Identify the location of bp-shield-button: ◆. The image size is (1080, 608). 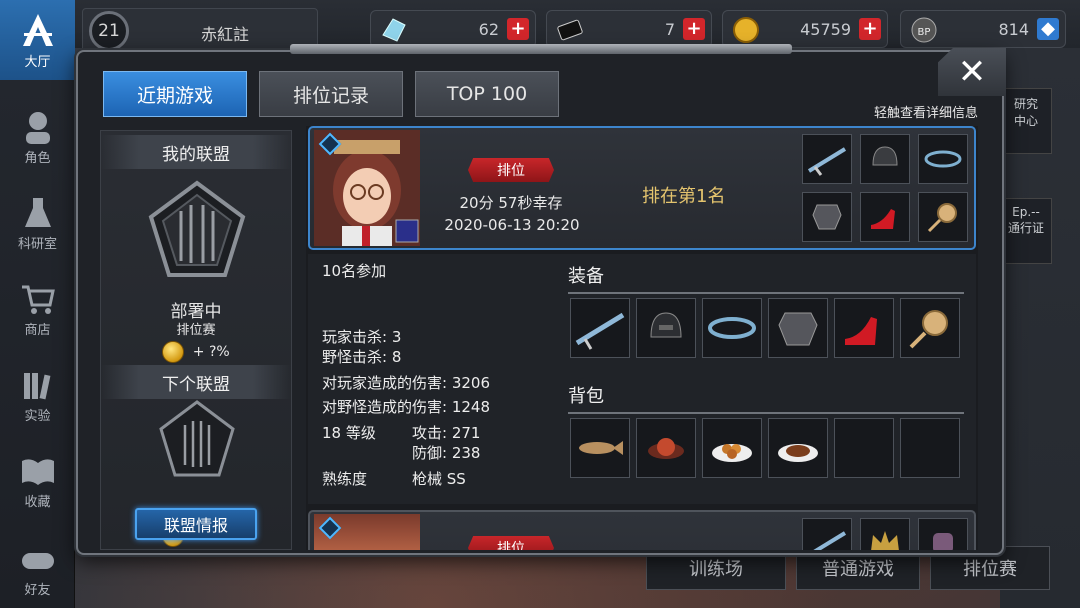
(1048, 29).